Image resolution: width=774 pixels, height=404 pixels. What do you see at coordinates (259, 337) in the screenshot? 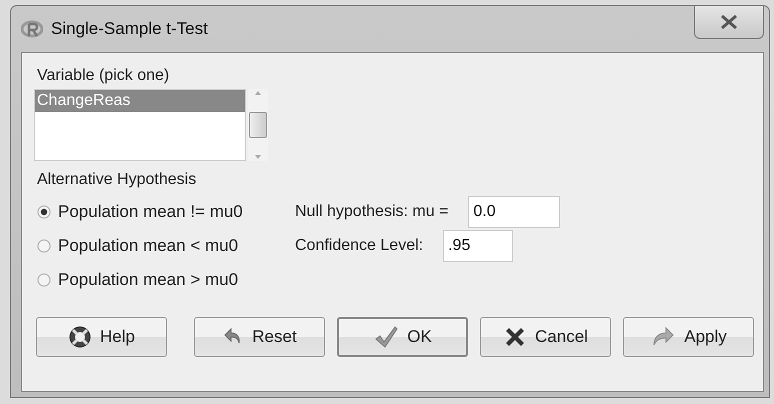
I see `reset-button: Reset` at bounding box center [259, 337].